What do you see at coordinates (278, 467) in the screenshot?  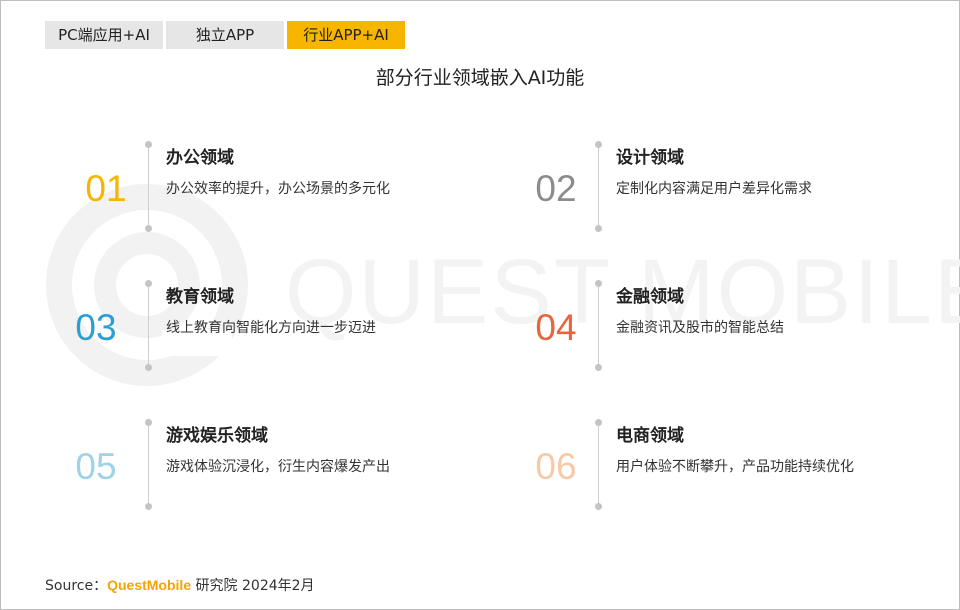 I see `item-description: 游戏体验沉浸化，衍生内容爆发产出` at bounding box center [278, 467].